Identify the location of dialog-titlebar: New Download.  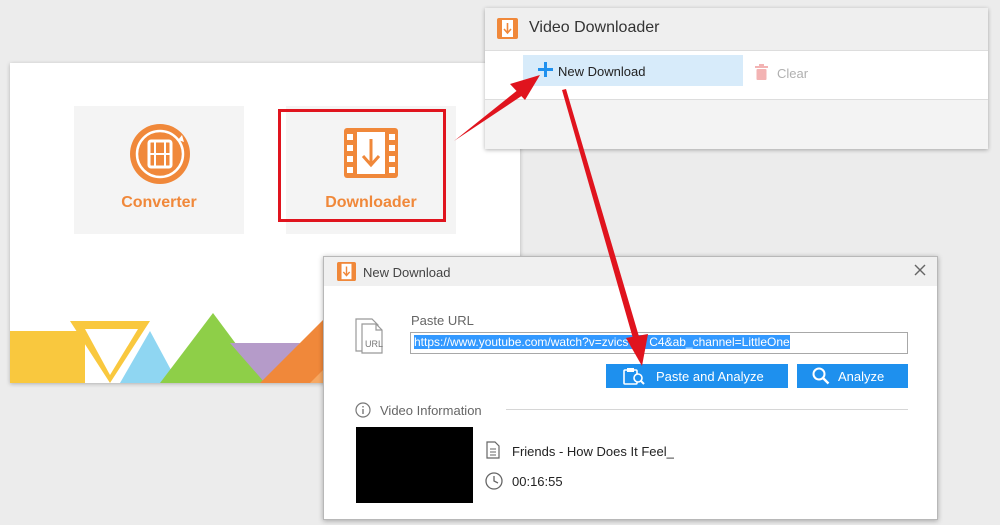
(630, 271).